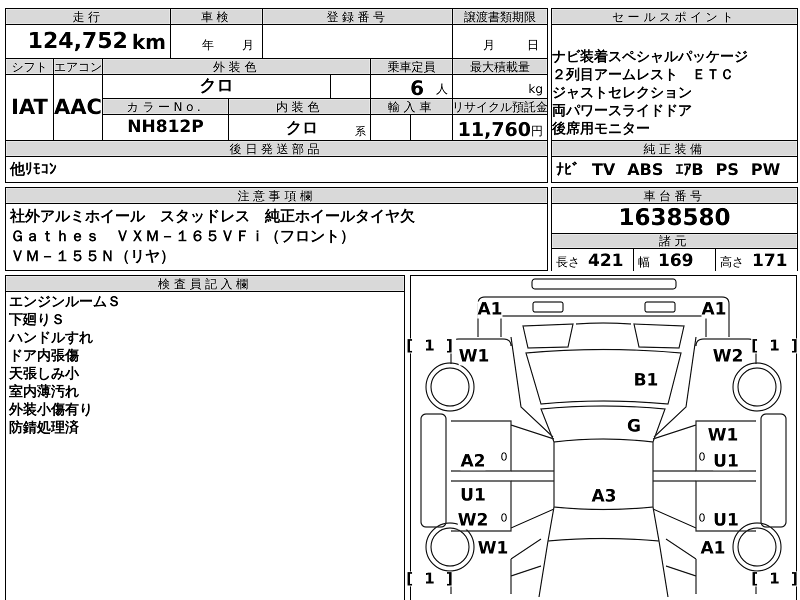 The height and width of the screenshot is (600, 800). I want to click on column-header: リサイクル預託金, so click(500, 106).